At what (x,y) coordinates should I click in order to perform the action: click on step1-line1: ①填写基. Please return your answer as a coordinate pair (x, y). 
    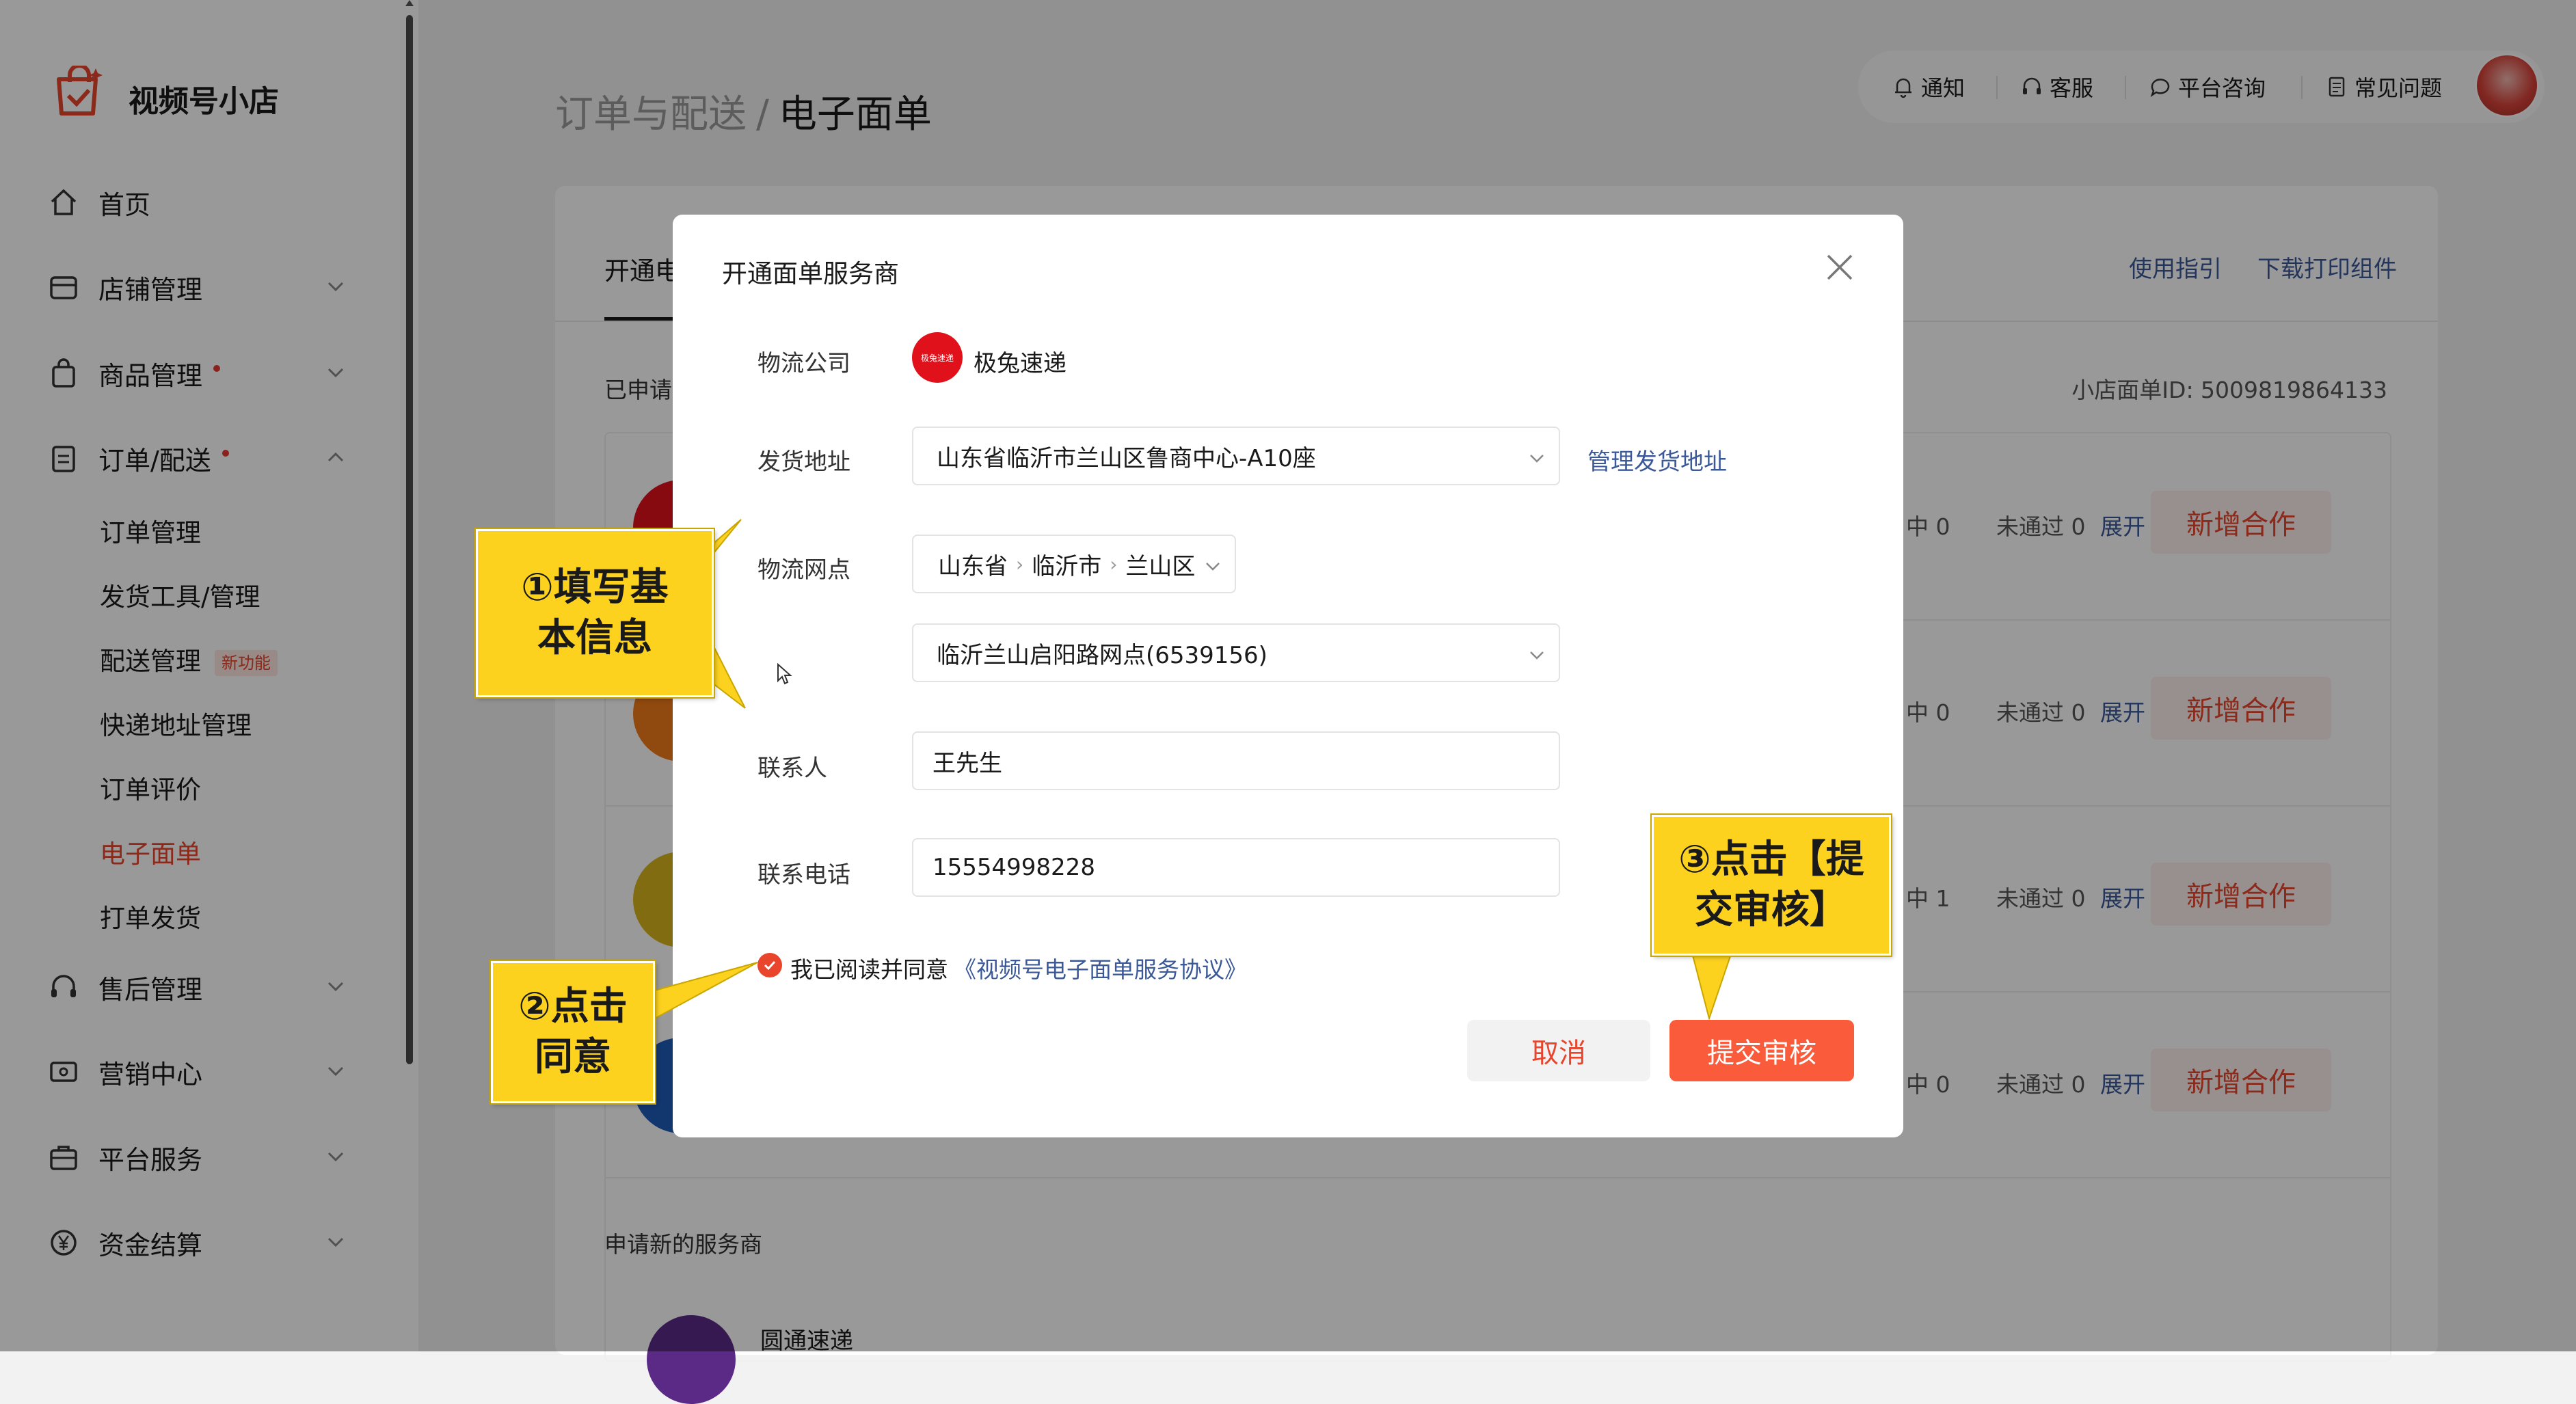
    Looking at the image, I should click on (595, 587).